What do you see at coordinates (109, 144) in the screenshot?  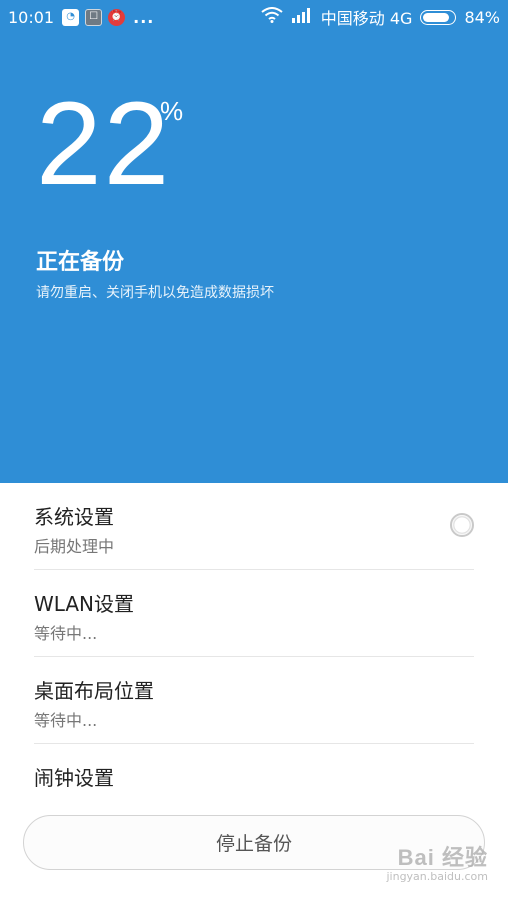 I see `progress-percent: 22 %` at bounding box center [109, 144].